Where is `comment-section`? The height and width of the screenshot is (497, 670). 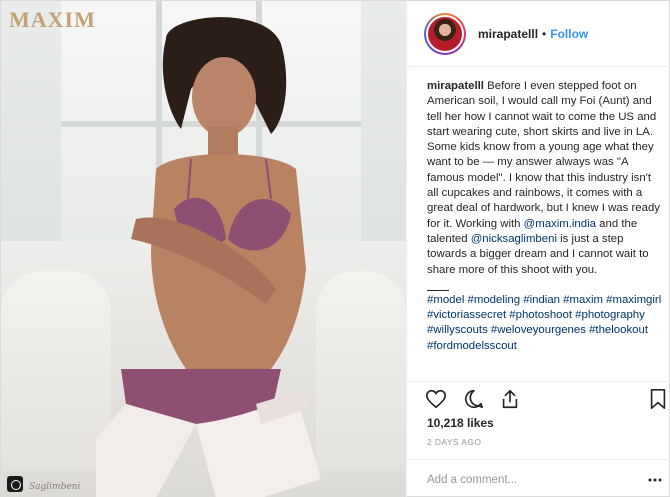 comment-section is located at coordinates (538, 478).